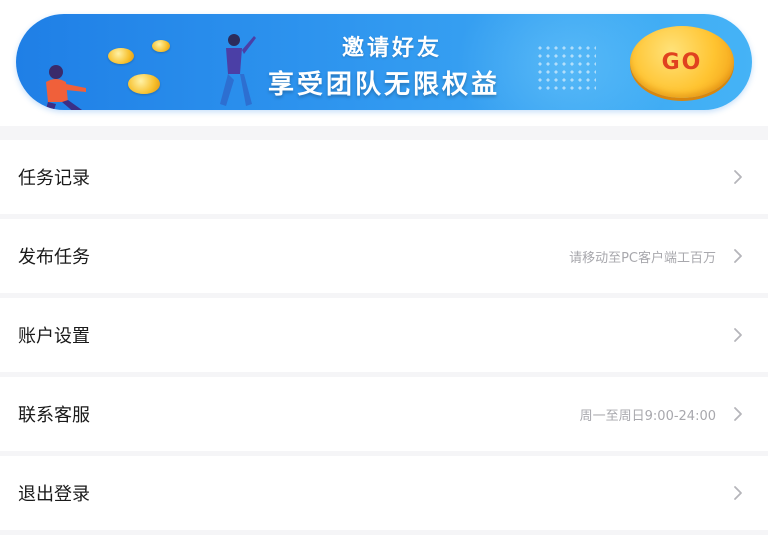  I want to click on menu-item-label: 账户设置, so click(54, 336).